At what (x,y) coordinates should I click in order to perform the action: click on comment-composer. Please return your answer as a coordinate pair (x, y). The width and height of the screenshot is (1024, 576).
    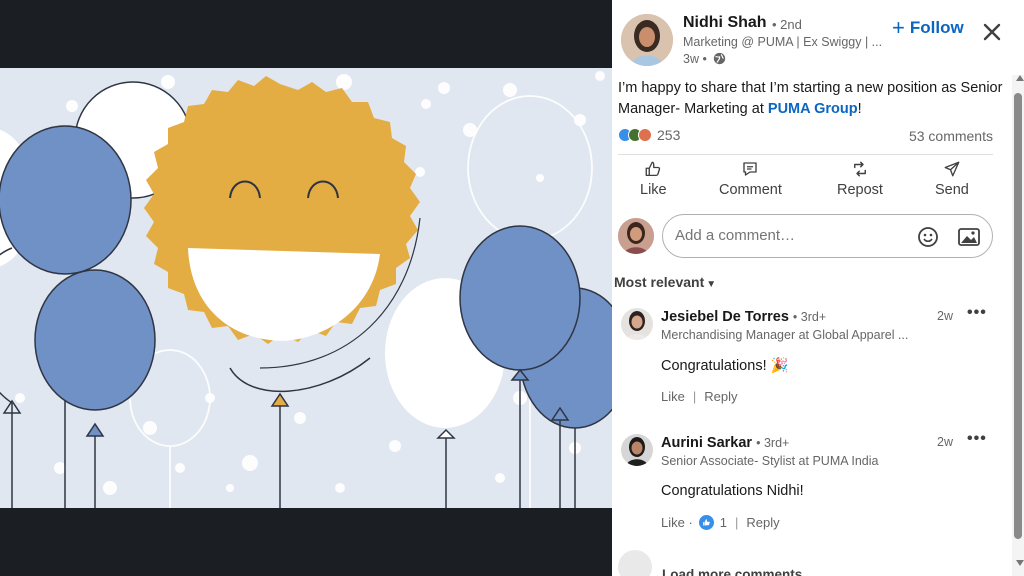
    Looking at the image, I should click on (827, 236).